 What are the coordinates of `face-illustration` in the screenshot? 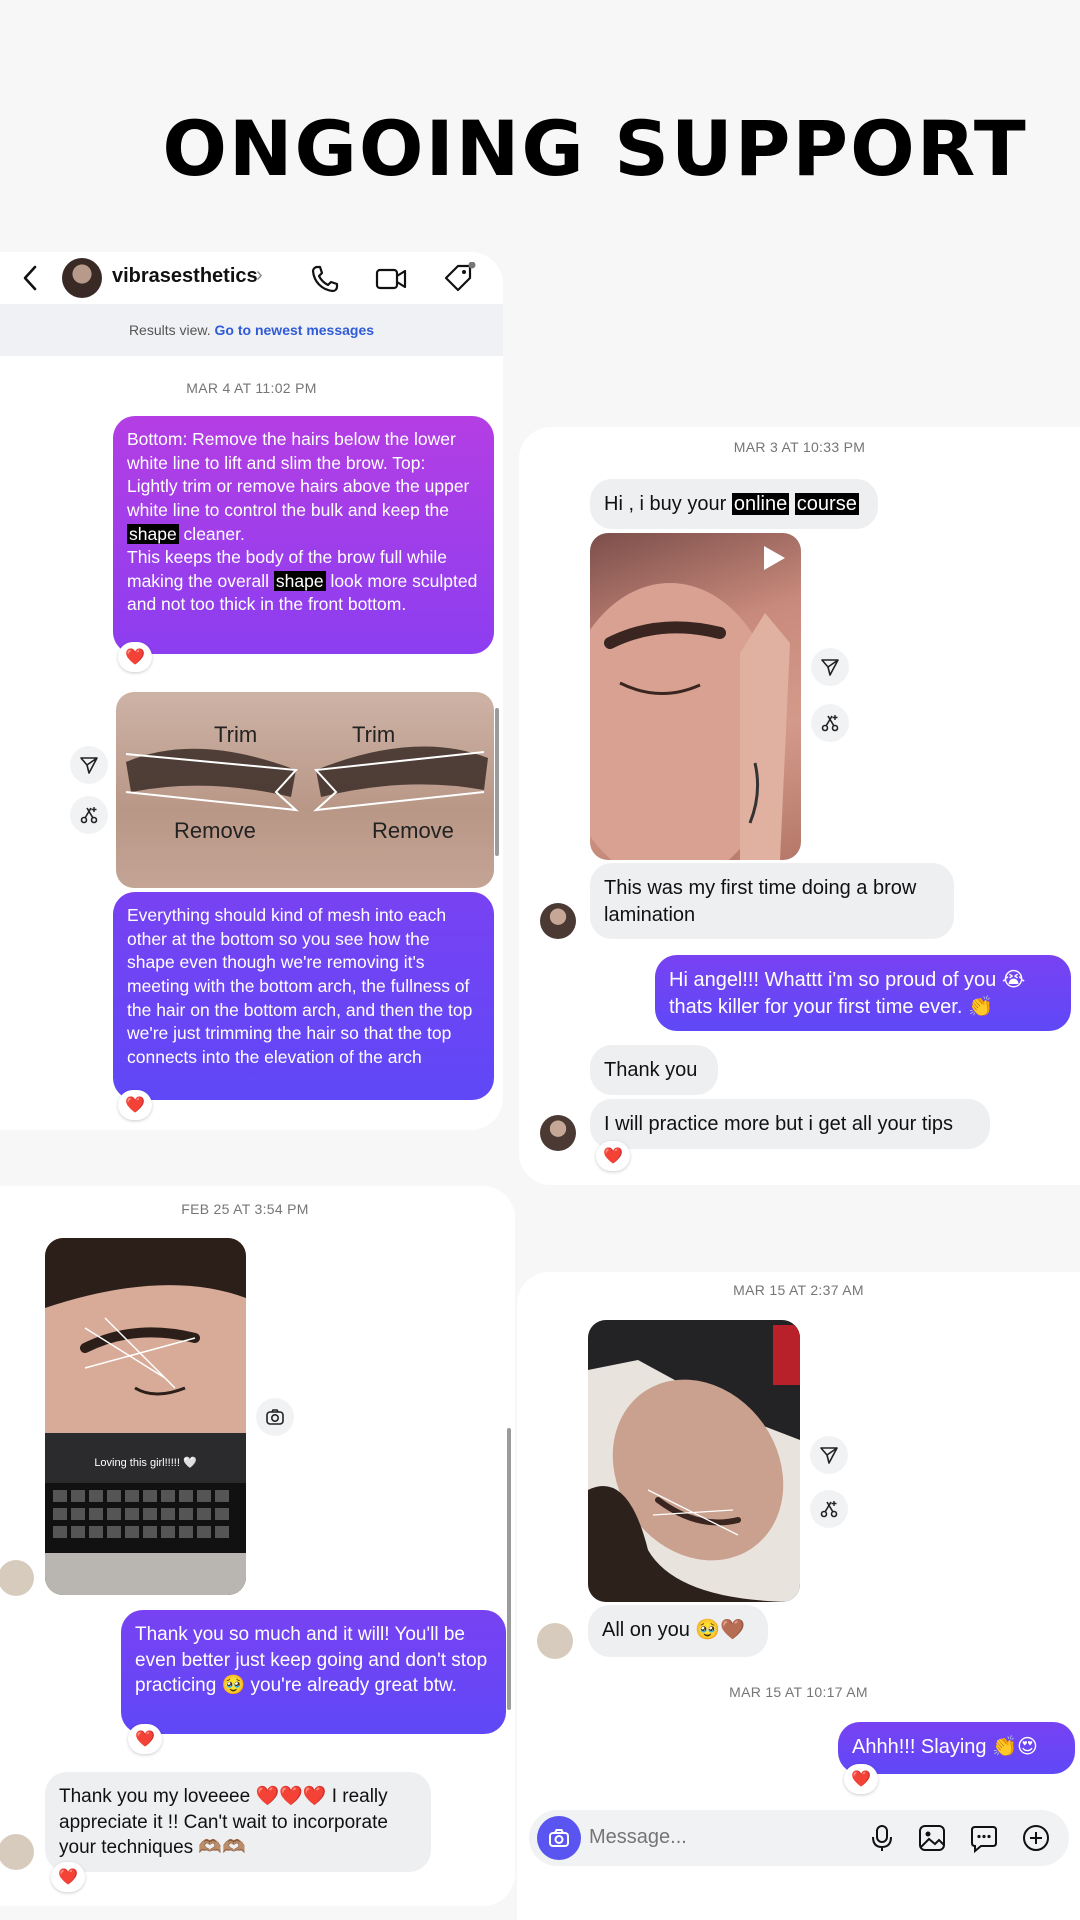 It's located at (690, 721).